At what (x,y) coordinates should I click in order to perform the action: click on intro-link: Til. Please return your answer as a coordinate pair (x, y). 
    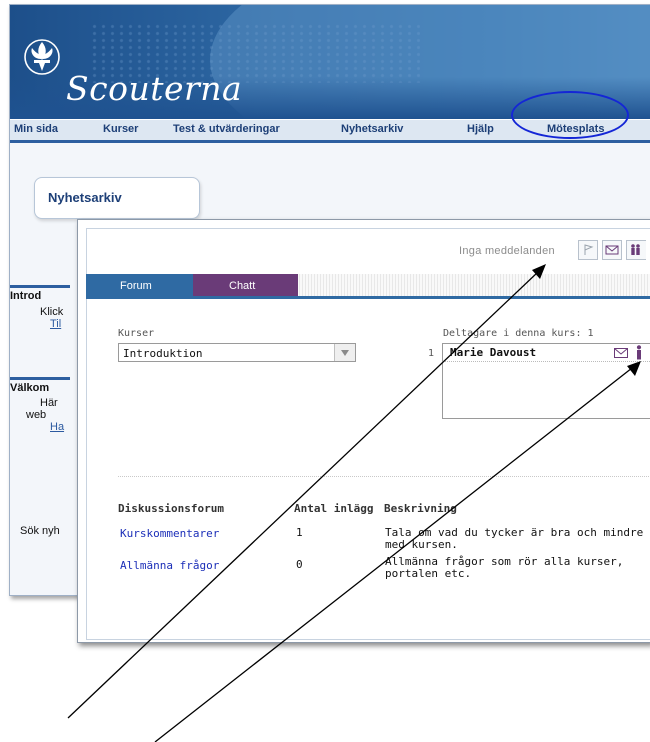
    Looking at the image, I should click on (55, 324).